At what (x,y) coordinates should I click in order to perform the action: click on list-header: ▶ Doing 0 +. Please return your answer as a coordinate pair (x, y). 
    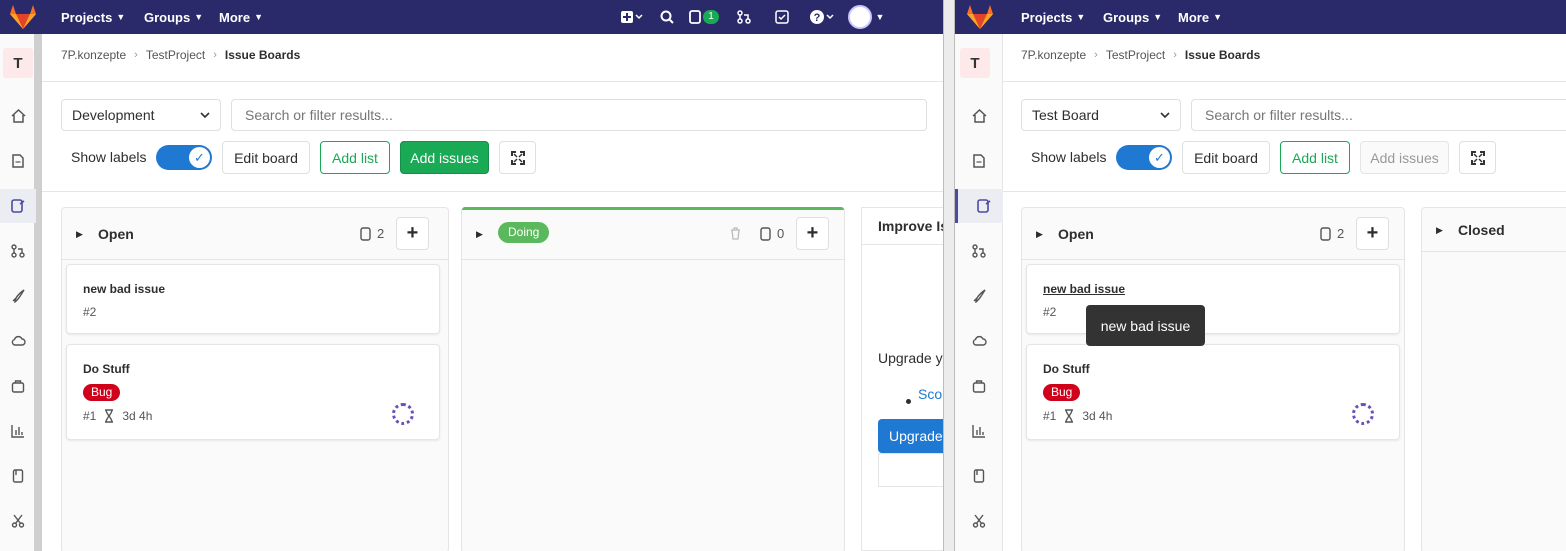
    Looking at the image, I should click on (653, 234).